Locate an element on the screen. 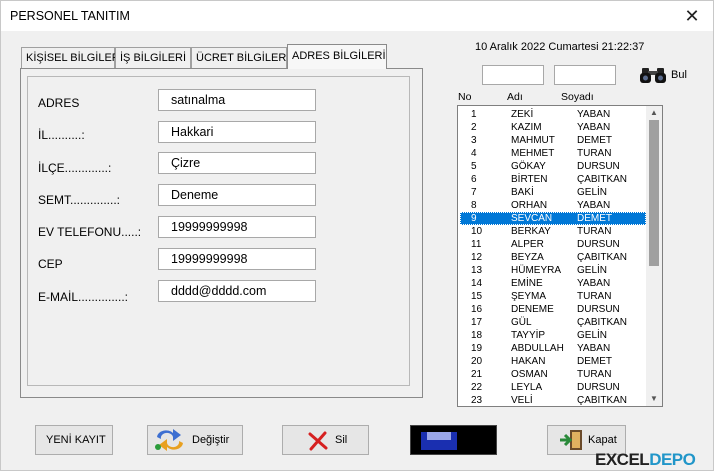  list-item-no: 1 is located at coordinates (474, 114).